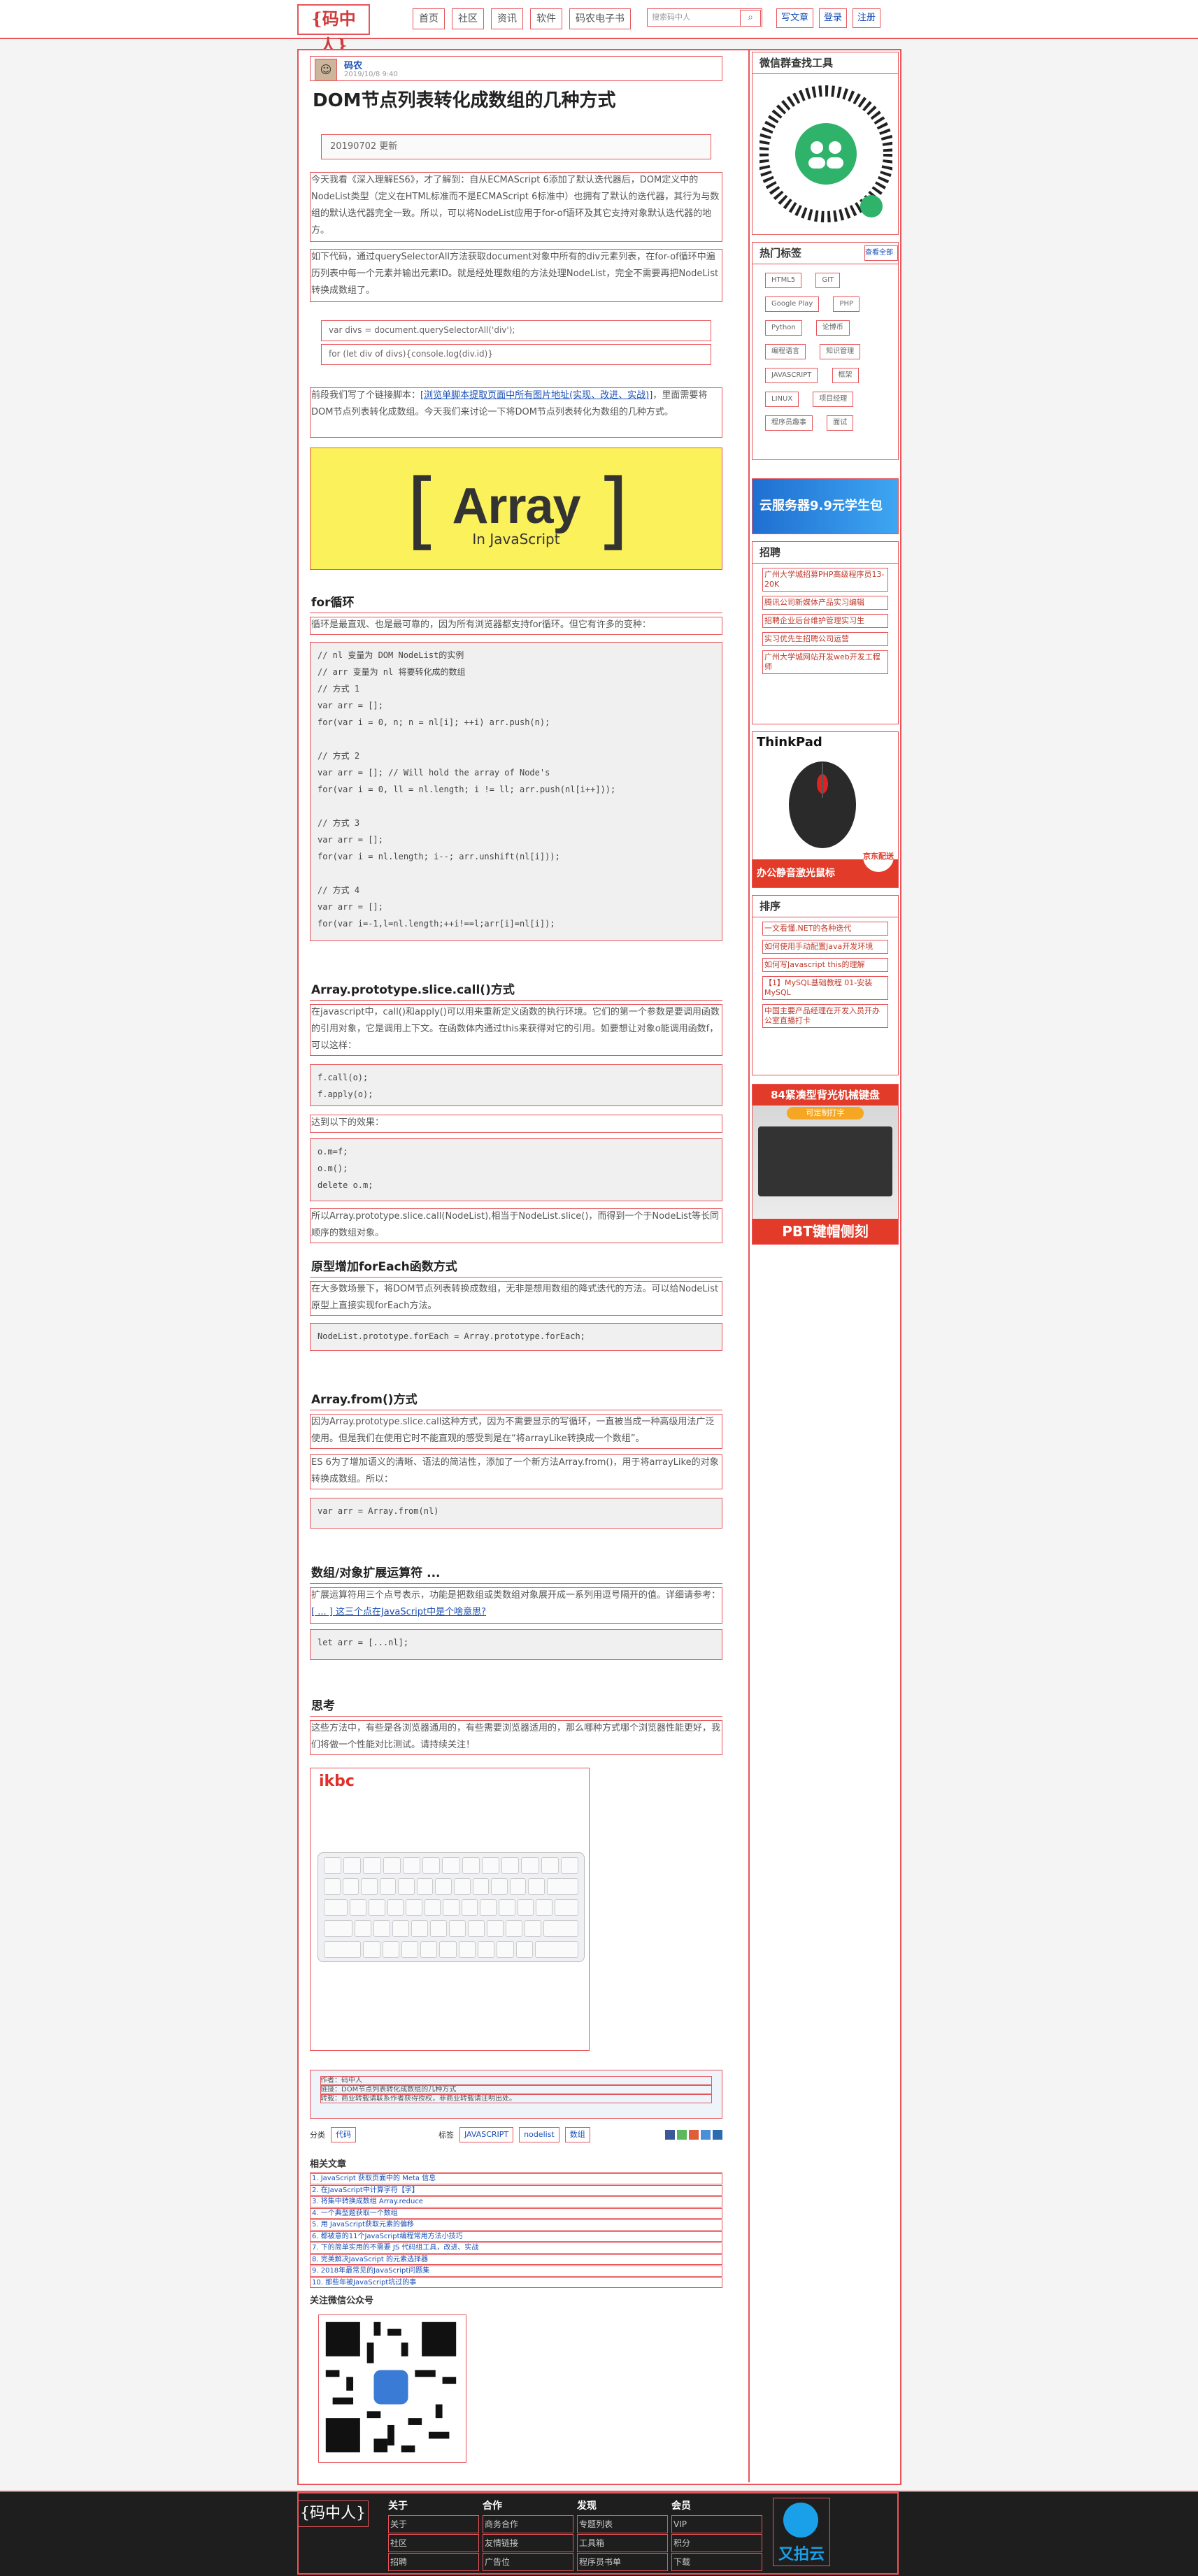  I want to click on category-tag: 代码, so click(344, 2134).